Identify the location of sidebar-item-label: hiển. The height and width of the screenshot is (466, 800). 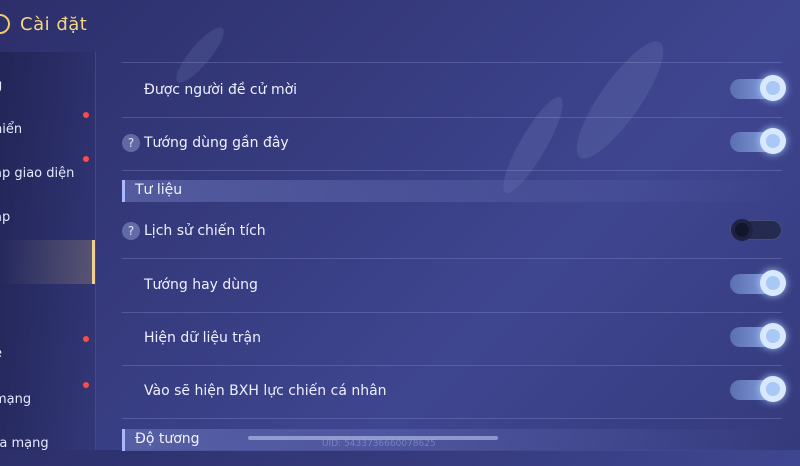
(11, 129).